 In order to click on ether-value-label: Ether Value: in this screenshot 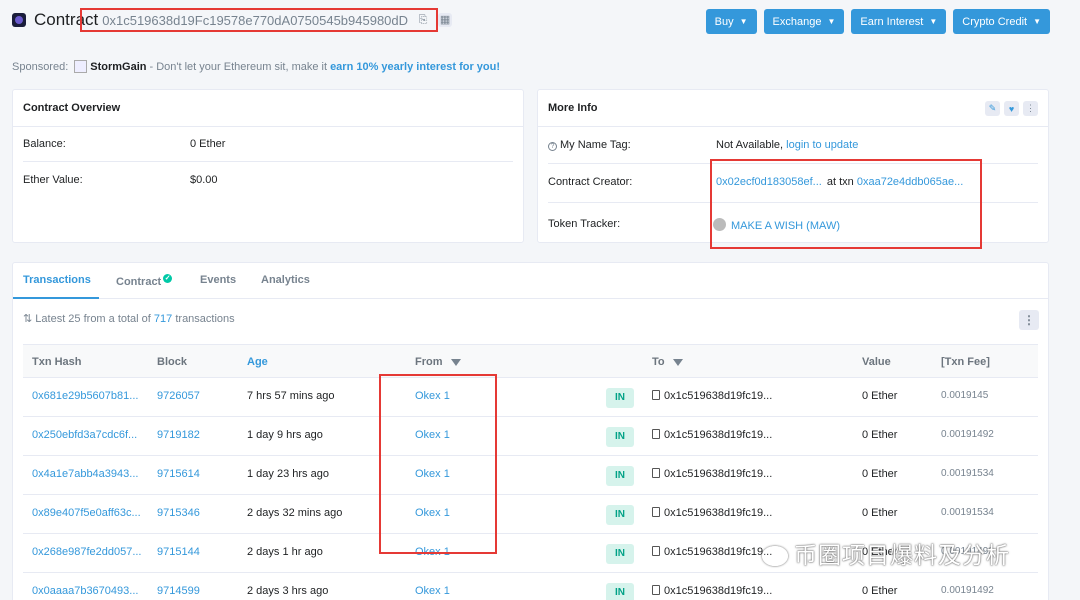, I will do `click(53, 180)`.